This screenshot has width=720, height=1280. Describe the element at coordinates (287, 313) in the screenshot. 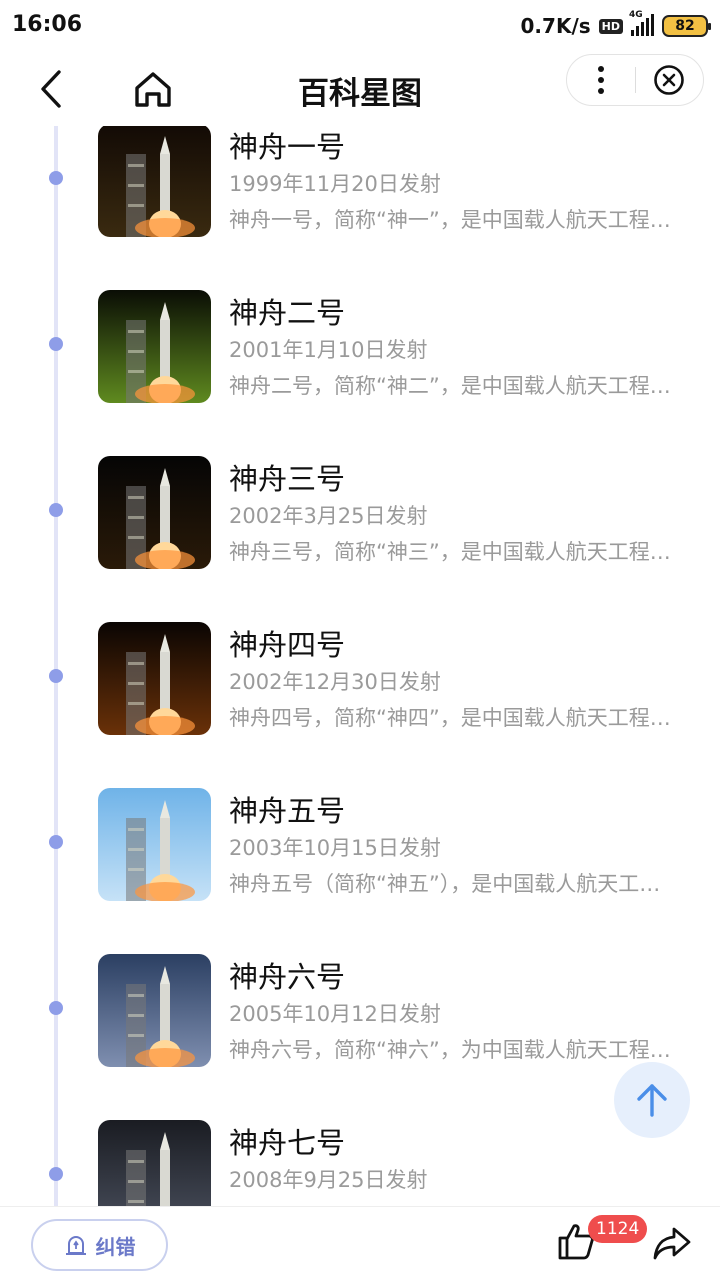

I see `item-title: 神舟二号` at that location.